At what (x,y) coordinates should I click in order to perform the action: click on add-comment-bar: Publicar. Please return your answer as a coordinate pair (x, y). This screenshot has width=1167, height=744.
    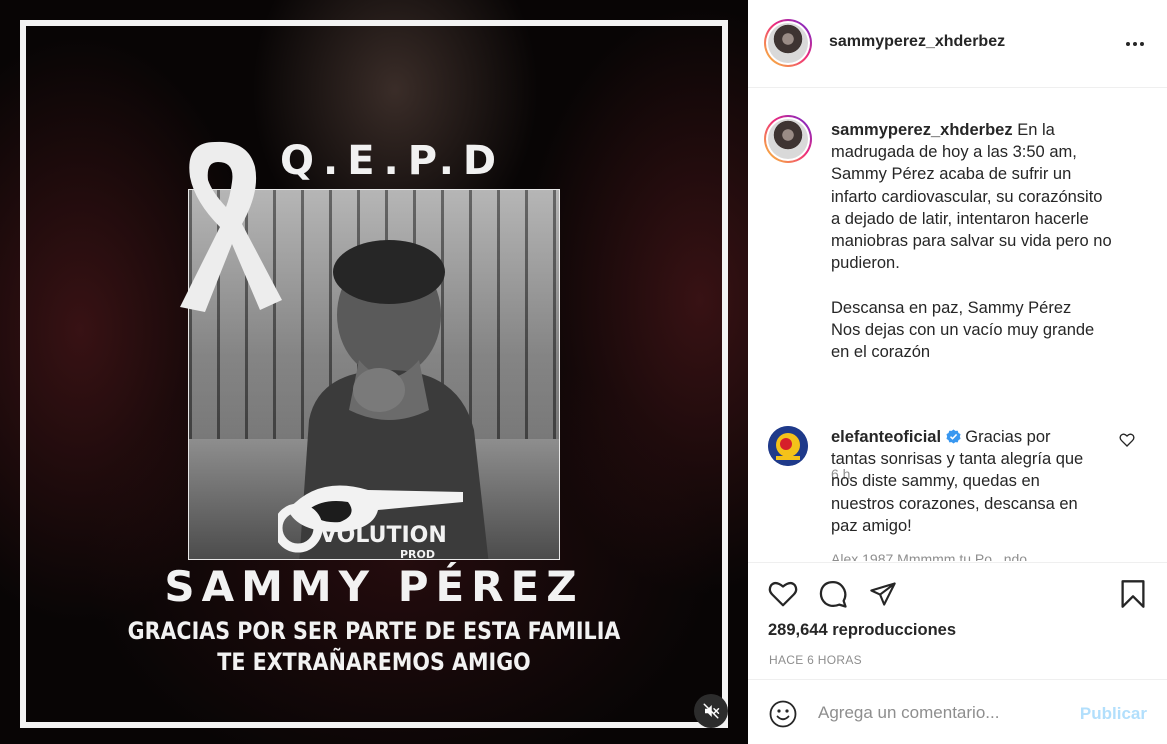
    Looking at the image, I should click on (957, 711).